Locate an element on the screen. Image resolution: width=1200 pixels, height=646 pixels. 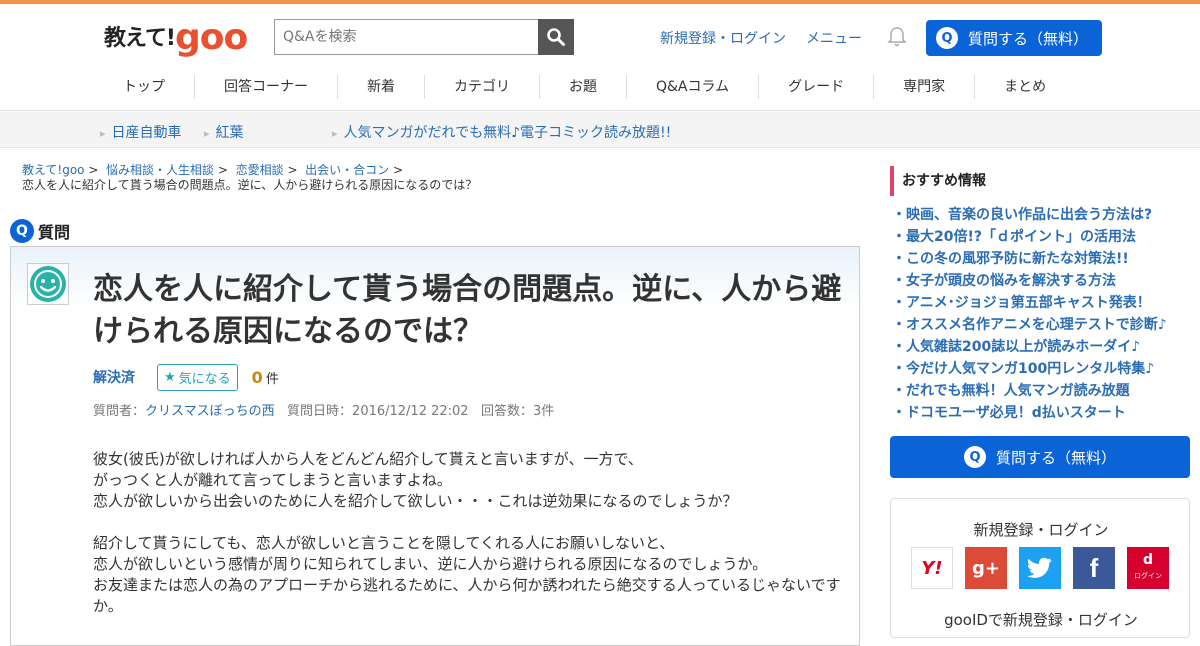
smiley-avatar-icon is located at coordinates (48, 284).